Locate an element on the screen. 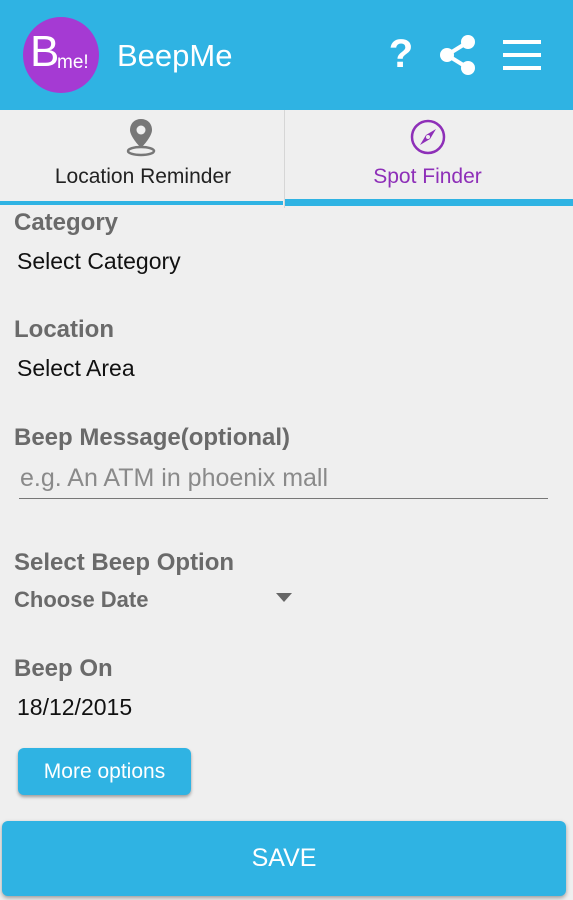 This screenshot has height=900, width=573. app-logo: B me! is located at coordinates (61, 55).